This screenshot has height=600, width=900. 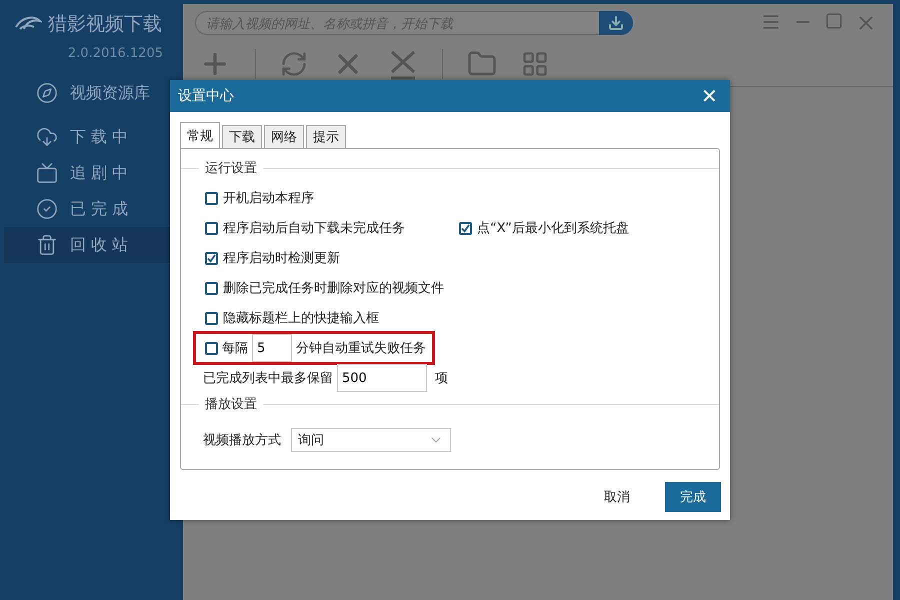 I want to click on tab: 下载, so click(x=242, y=136).